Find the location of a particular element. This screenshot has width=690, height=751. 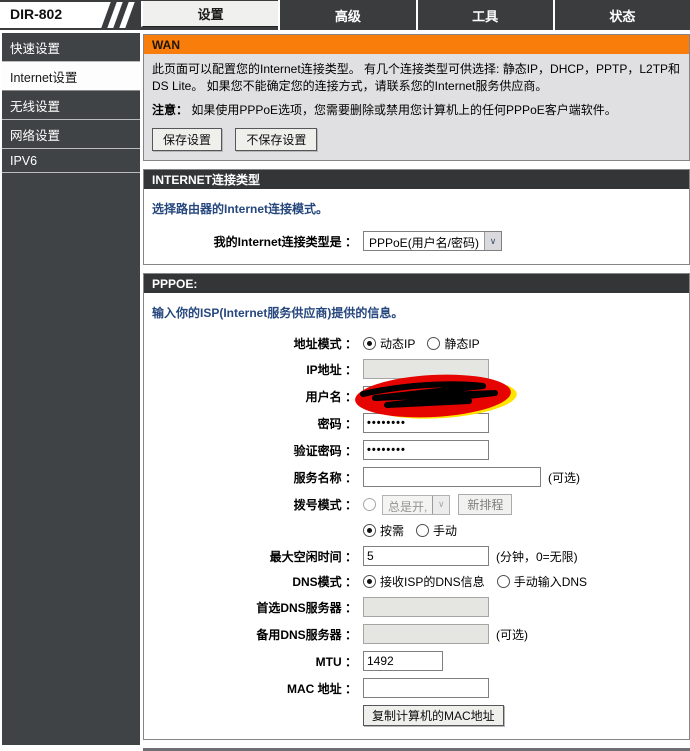

primary-dns-row: 首选DNS服务器 ： is located at coordinates (416, 607).